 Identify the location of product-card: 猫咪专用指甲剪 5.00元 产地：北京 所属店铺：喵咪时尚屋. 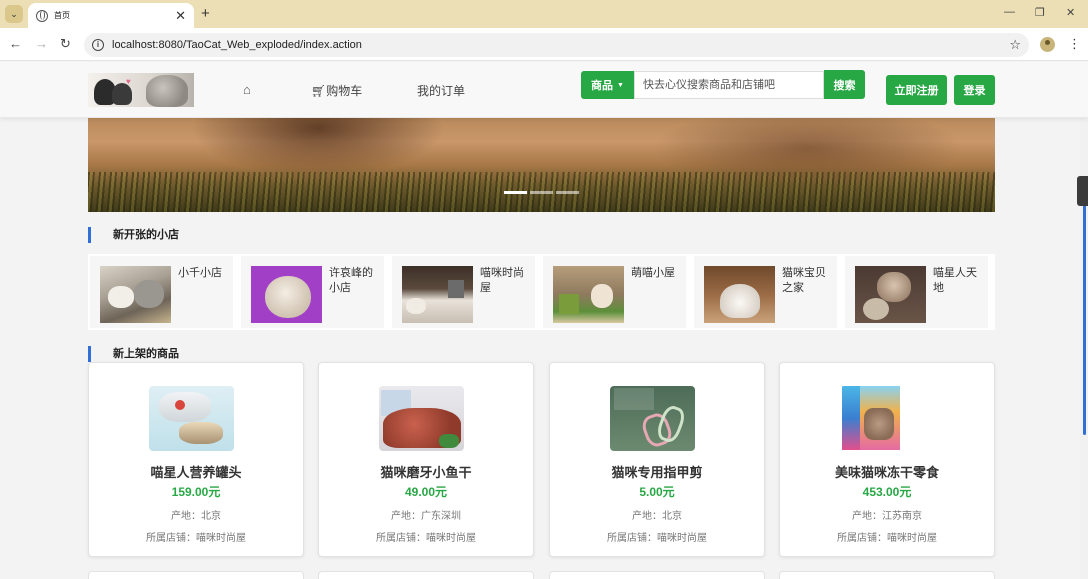
(657, 459).